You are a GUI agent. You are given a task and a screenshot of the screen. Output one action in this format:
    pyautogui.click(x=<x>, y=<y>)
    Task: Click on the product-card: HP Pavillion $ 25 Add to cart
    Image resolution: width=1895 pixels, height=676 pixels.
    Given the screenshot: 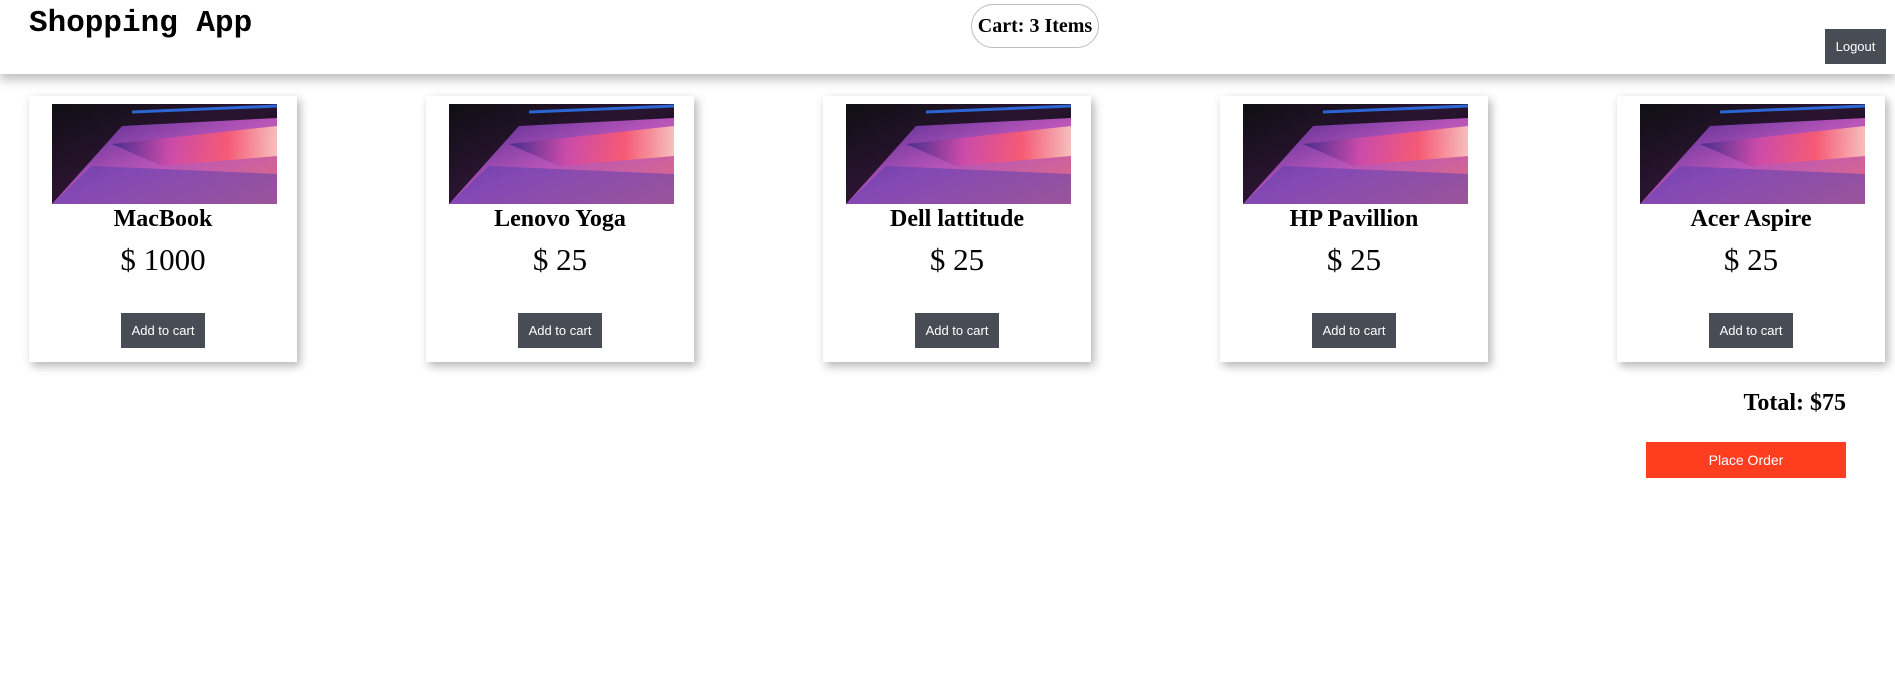 What is the action you would take?
    pyautogui.click(x=1354, y=229)
    